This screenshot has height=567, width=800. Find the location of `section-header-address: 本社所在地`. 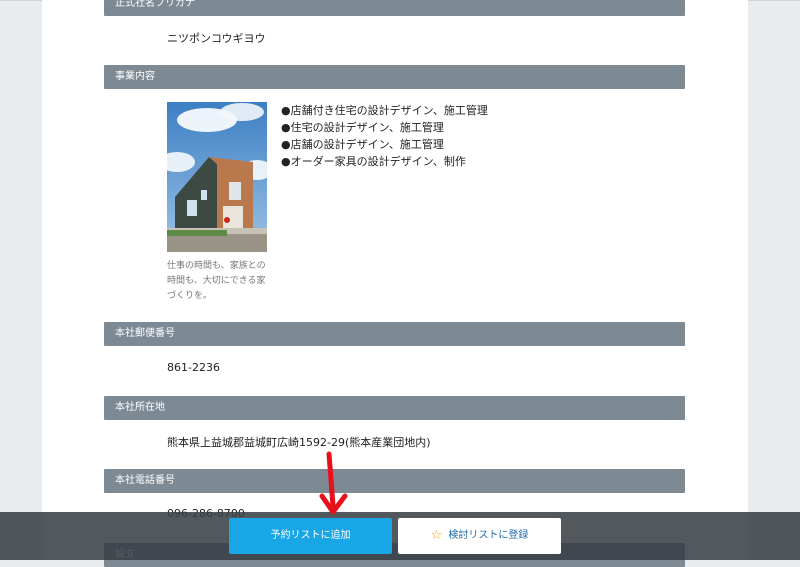

section-header-address: 本社所在地 is located at coordinates (394, 408).